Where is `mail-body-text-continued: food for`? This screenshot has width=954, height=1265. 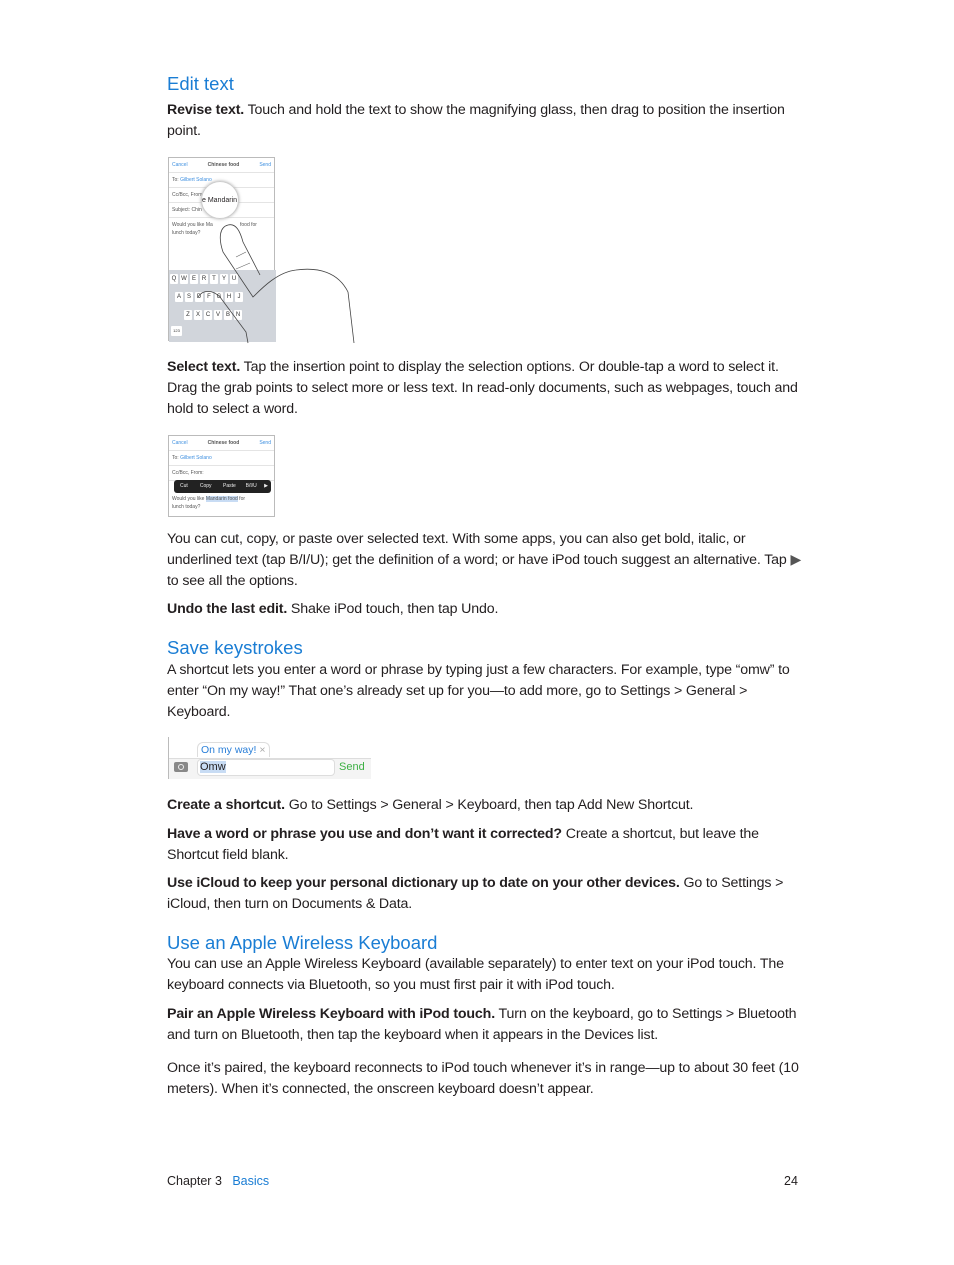
mail-body-text-continued: food for is located at coordinates (248, 225).